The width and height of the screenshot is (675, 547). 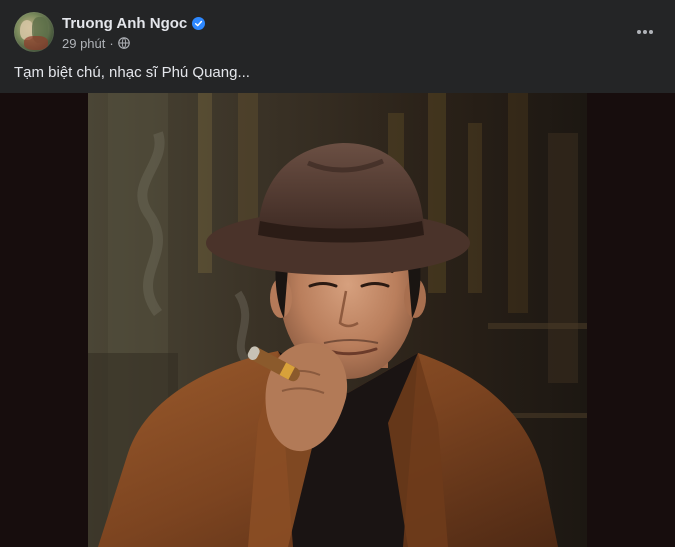 I want to click on author-row: Truong Anh Ngoc, so click(x=134, y=23).